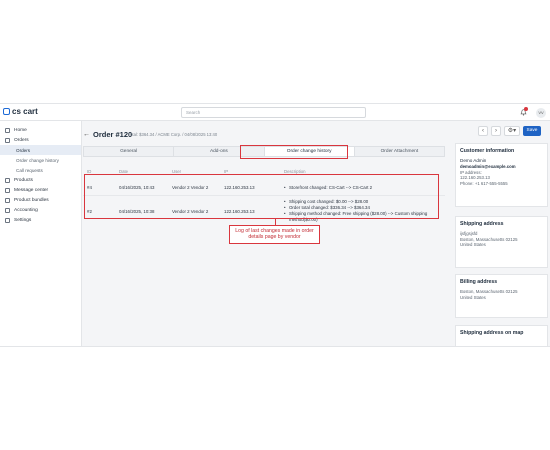 The width and height of the screenshot is (550, 450). What do you see at coordinates (487, 151) in the screenshot?
I see `panel-title: Customer information` at bounding box center [487, 151].